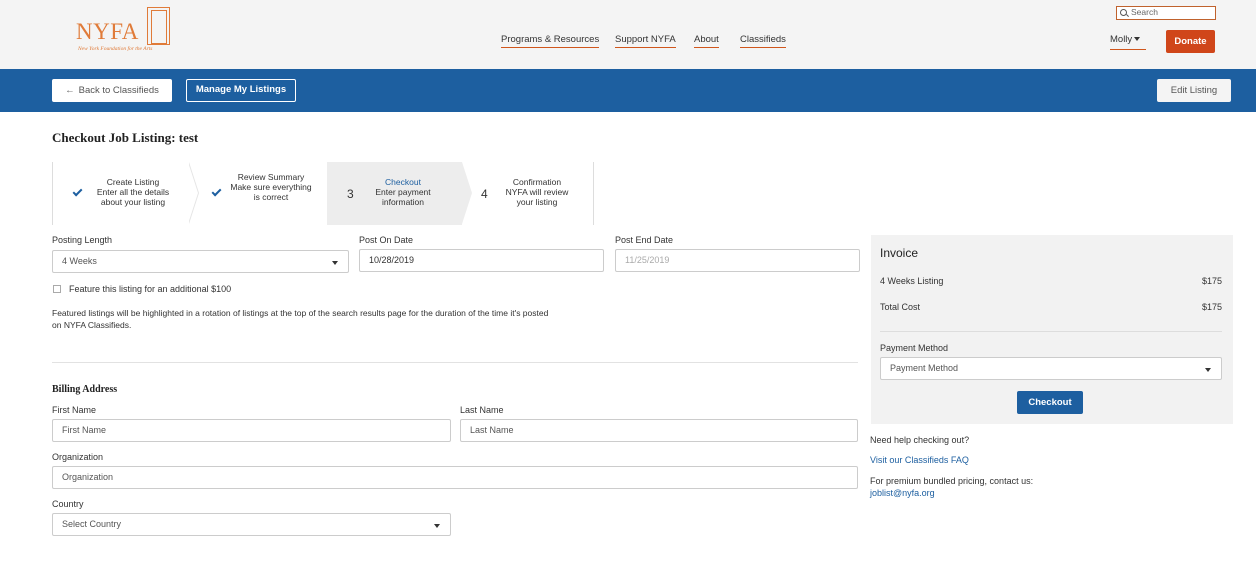 The height and width of the screenshot is (565, 1256). Describe the element at coordinates (1190, 41) in the screenshot. I see `donate-button: Donate` at that location.